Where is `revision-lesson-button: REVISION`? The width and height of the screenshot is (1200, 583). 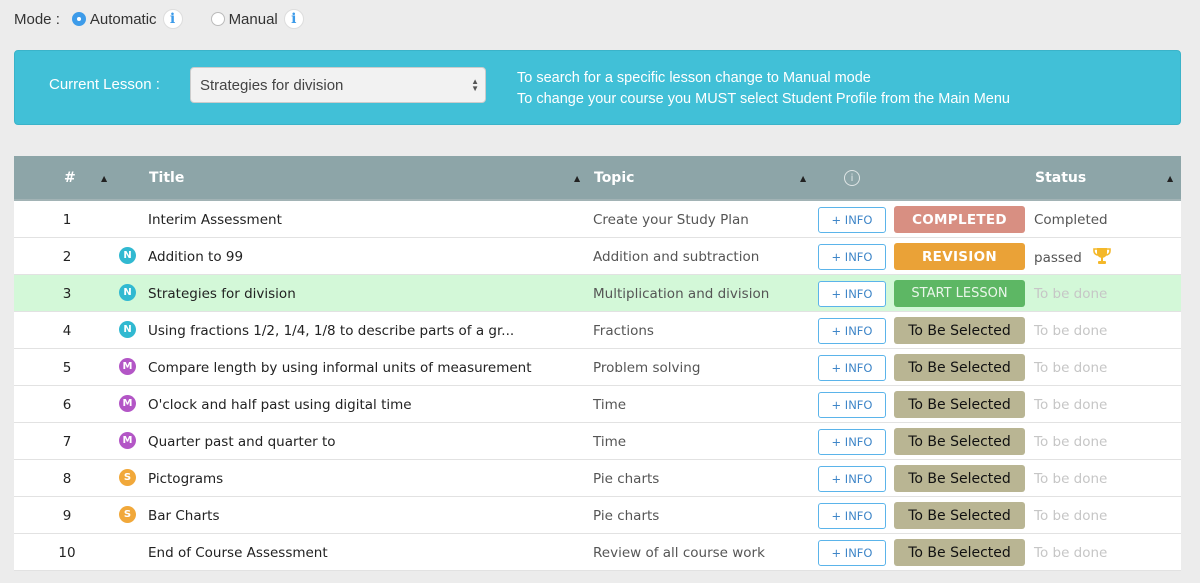 revision-lesson-button: REVISION is located at coordinates (959, 256).